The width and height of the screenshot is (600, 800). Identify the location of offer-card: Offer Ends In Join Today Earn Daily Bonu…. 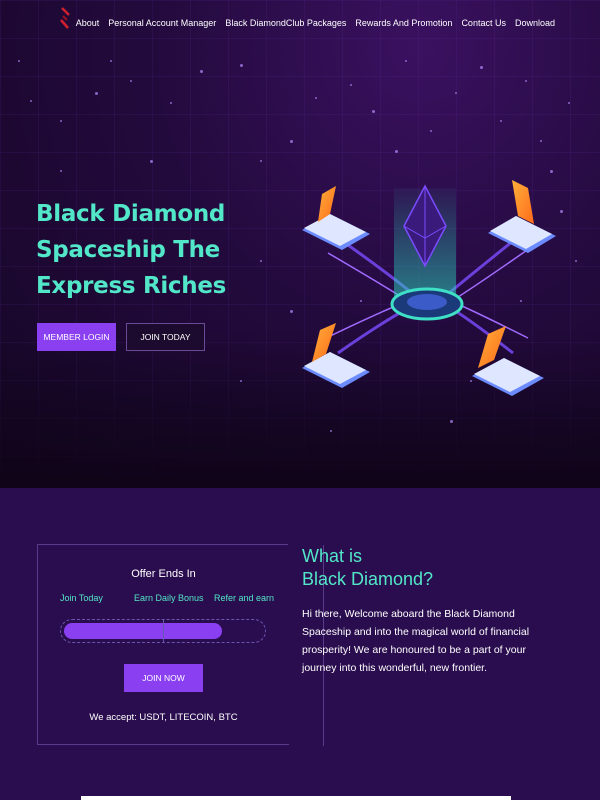
(180, 645).